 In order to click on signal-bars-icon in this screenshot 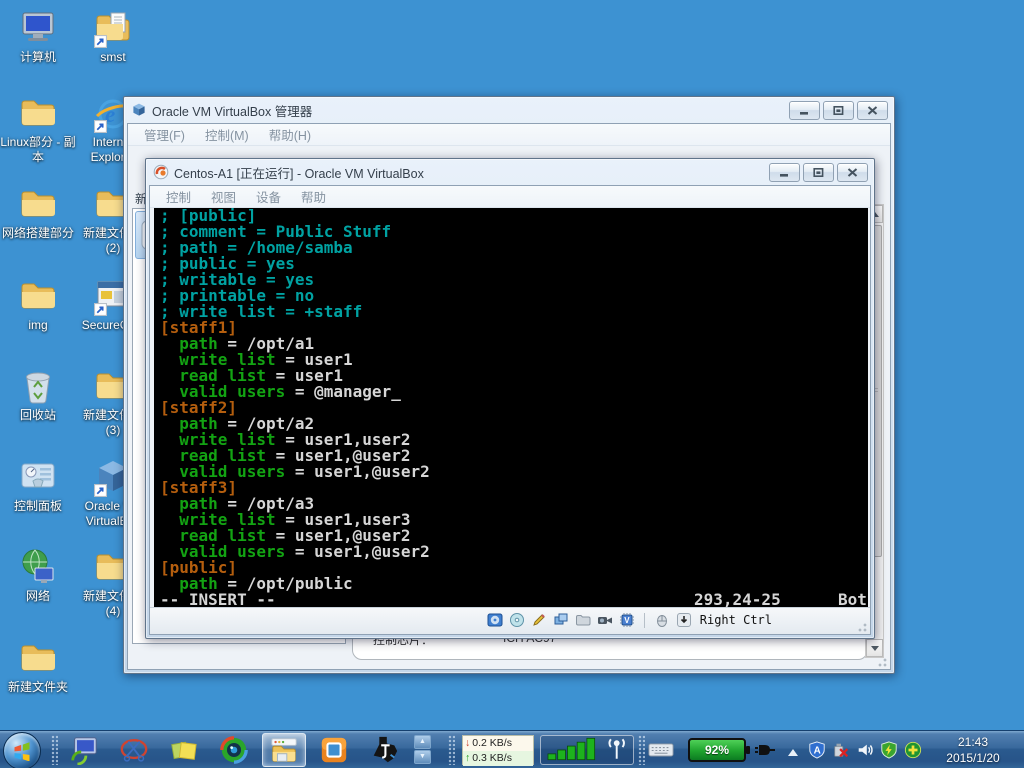, I will do `click(571, 749)`.